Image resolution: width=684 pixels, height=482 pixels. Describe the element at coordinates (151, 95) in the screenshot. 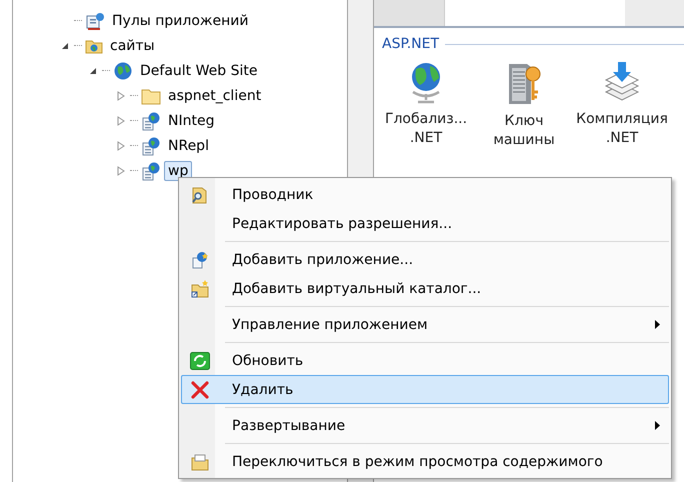

I see `folder-icon` at that location.